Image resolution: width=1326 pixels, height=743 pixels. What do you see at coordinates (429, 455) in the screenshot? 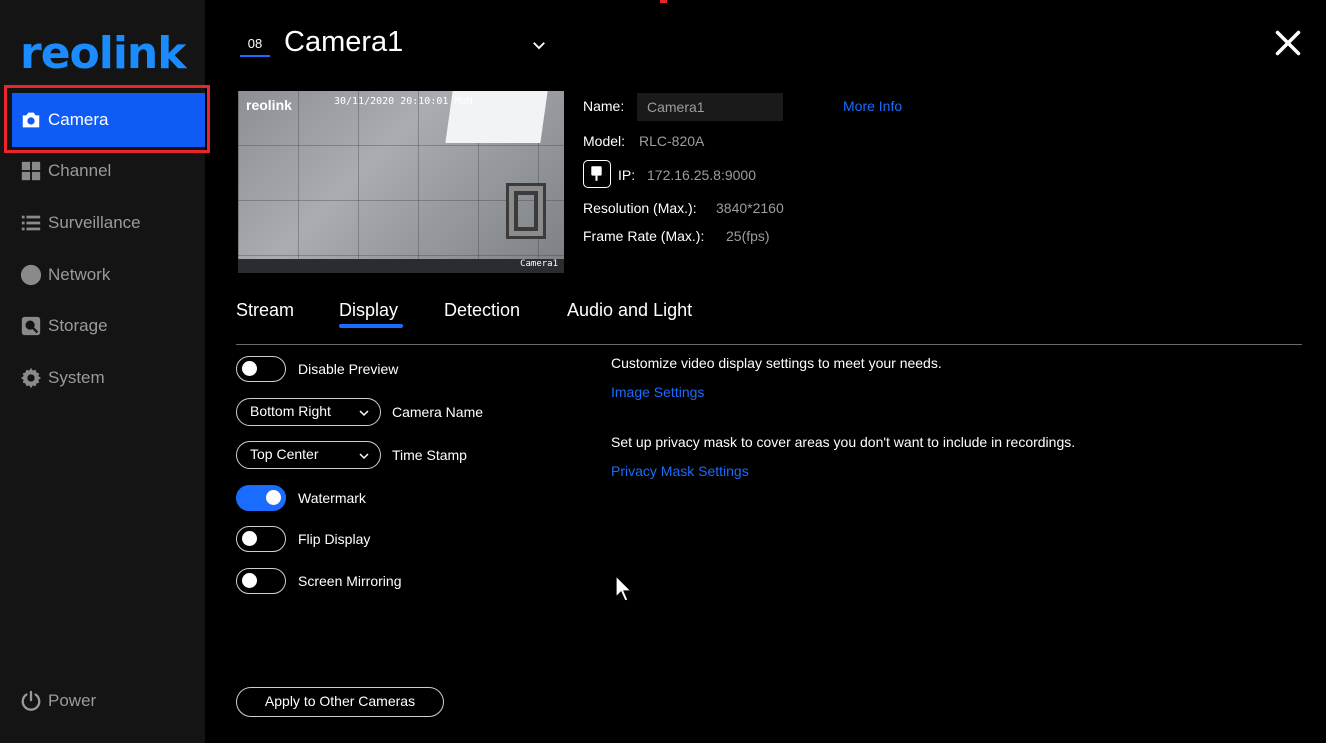
I see `time-stamp-label: Time Stamp` at bounding box center [429, 455].